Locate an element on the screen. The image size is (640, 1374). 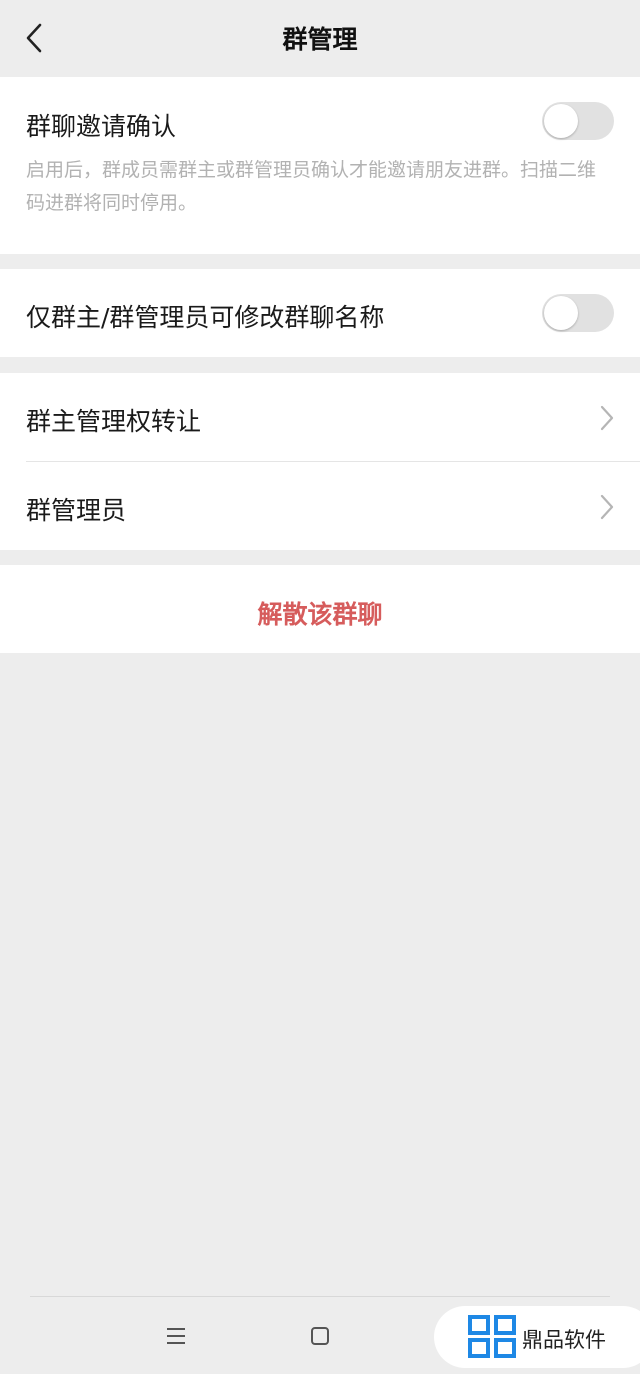
home-square-icon is located at coordinates (320, 1336).